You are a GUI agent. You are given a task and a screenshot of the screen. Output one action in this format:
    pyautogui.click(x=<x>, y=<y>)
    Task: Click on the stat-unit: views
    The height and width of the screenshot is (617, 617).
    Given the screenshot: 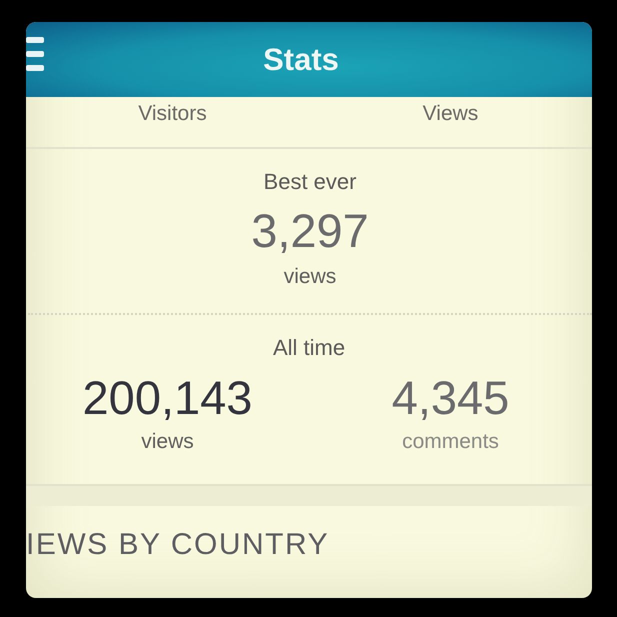 What is the action you would take?
    pyautogui.click(x=167, y=442)
    